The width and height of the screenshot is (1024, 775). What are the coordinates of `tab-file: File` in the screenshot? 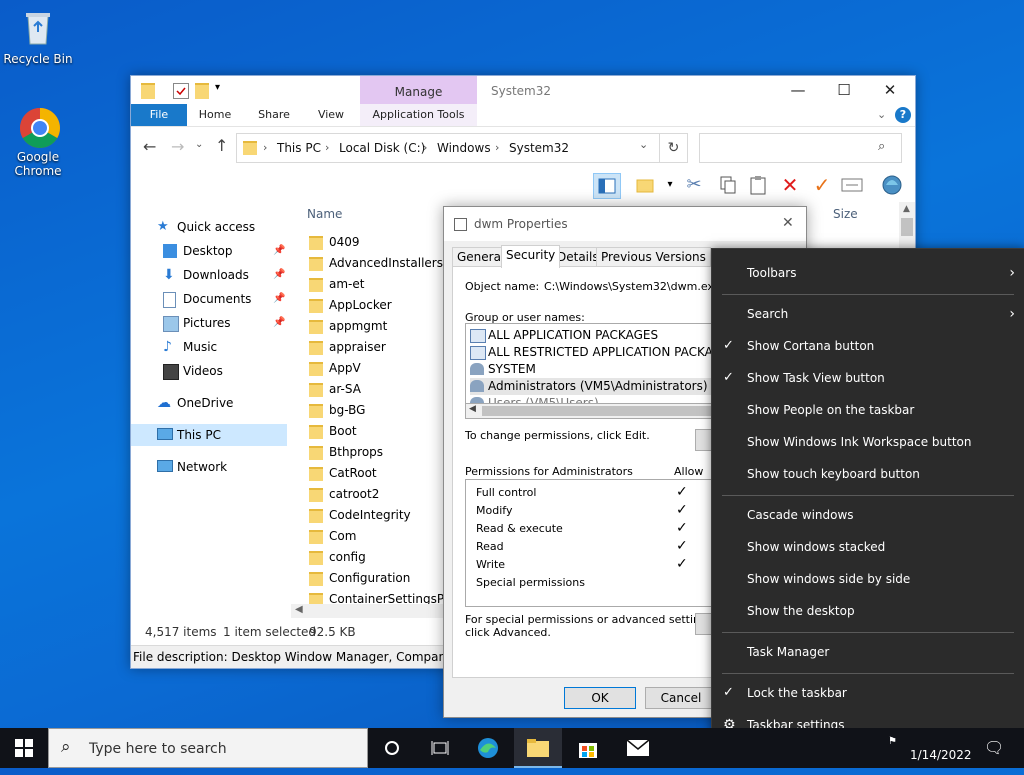 It's located at (159, 115).